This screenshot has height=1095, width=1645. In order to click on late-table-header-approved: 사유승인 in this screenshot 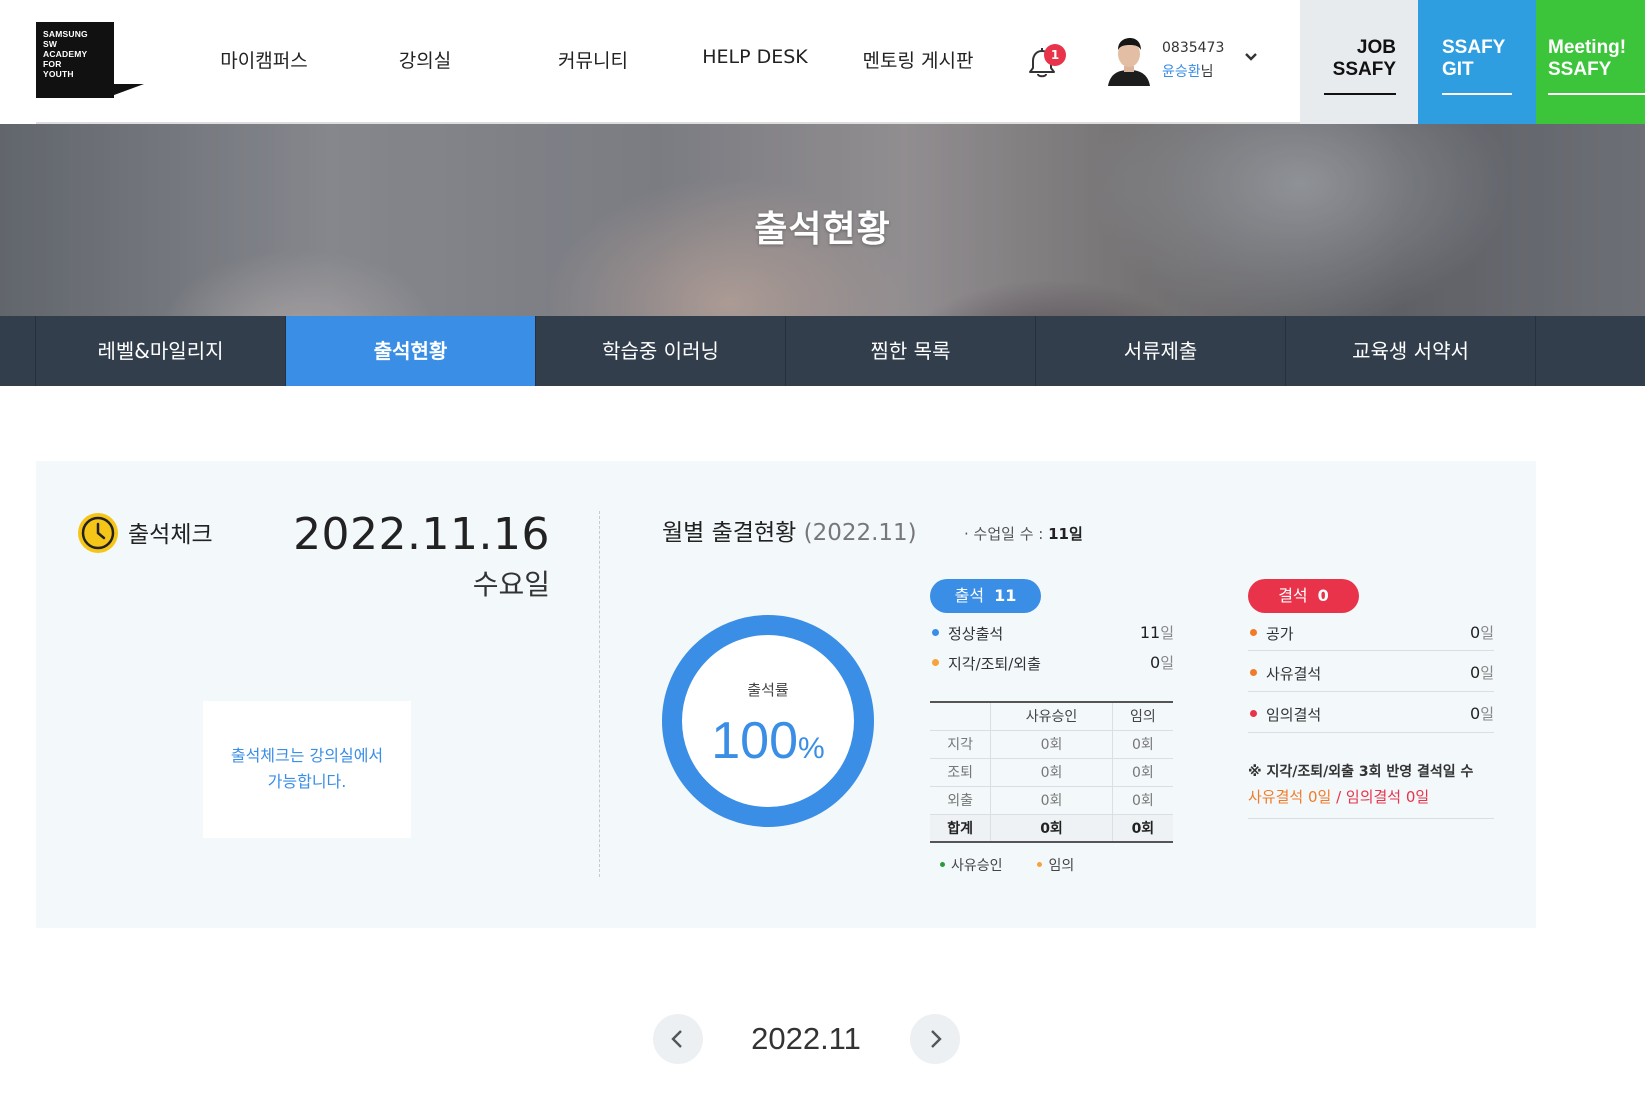, I will do `click(1051, 716)`.